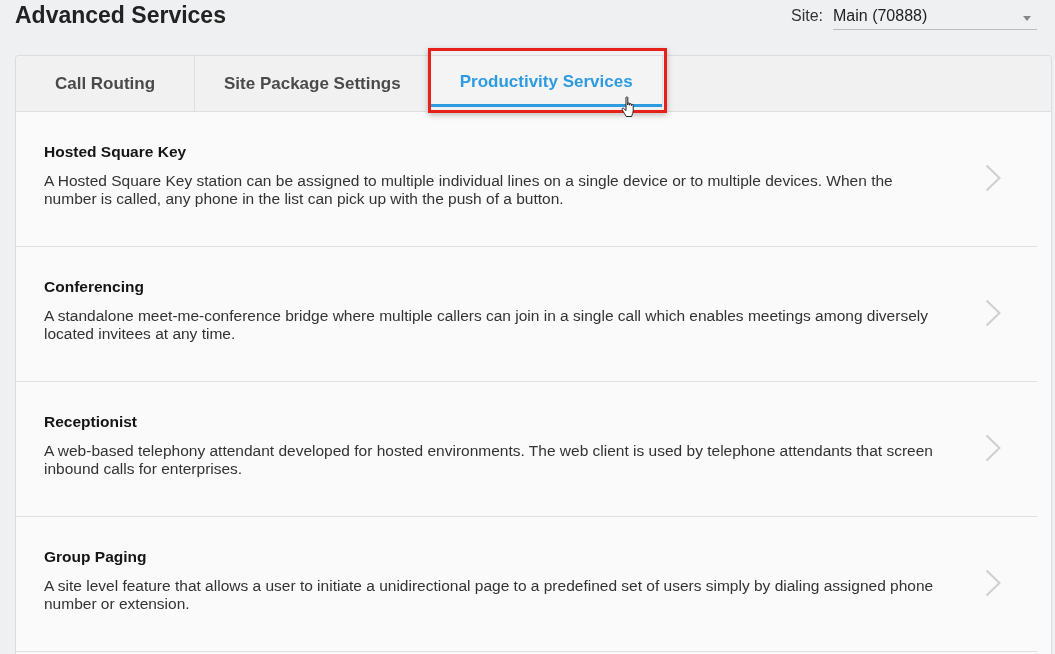 The image size is (1055, 654). What do you see at coordinates (94, 287) in the screenshot?
I see `service-title: Conferencing` at bounding box center [94, 287].